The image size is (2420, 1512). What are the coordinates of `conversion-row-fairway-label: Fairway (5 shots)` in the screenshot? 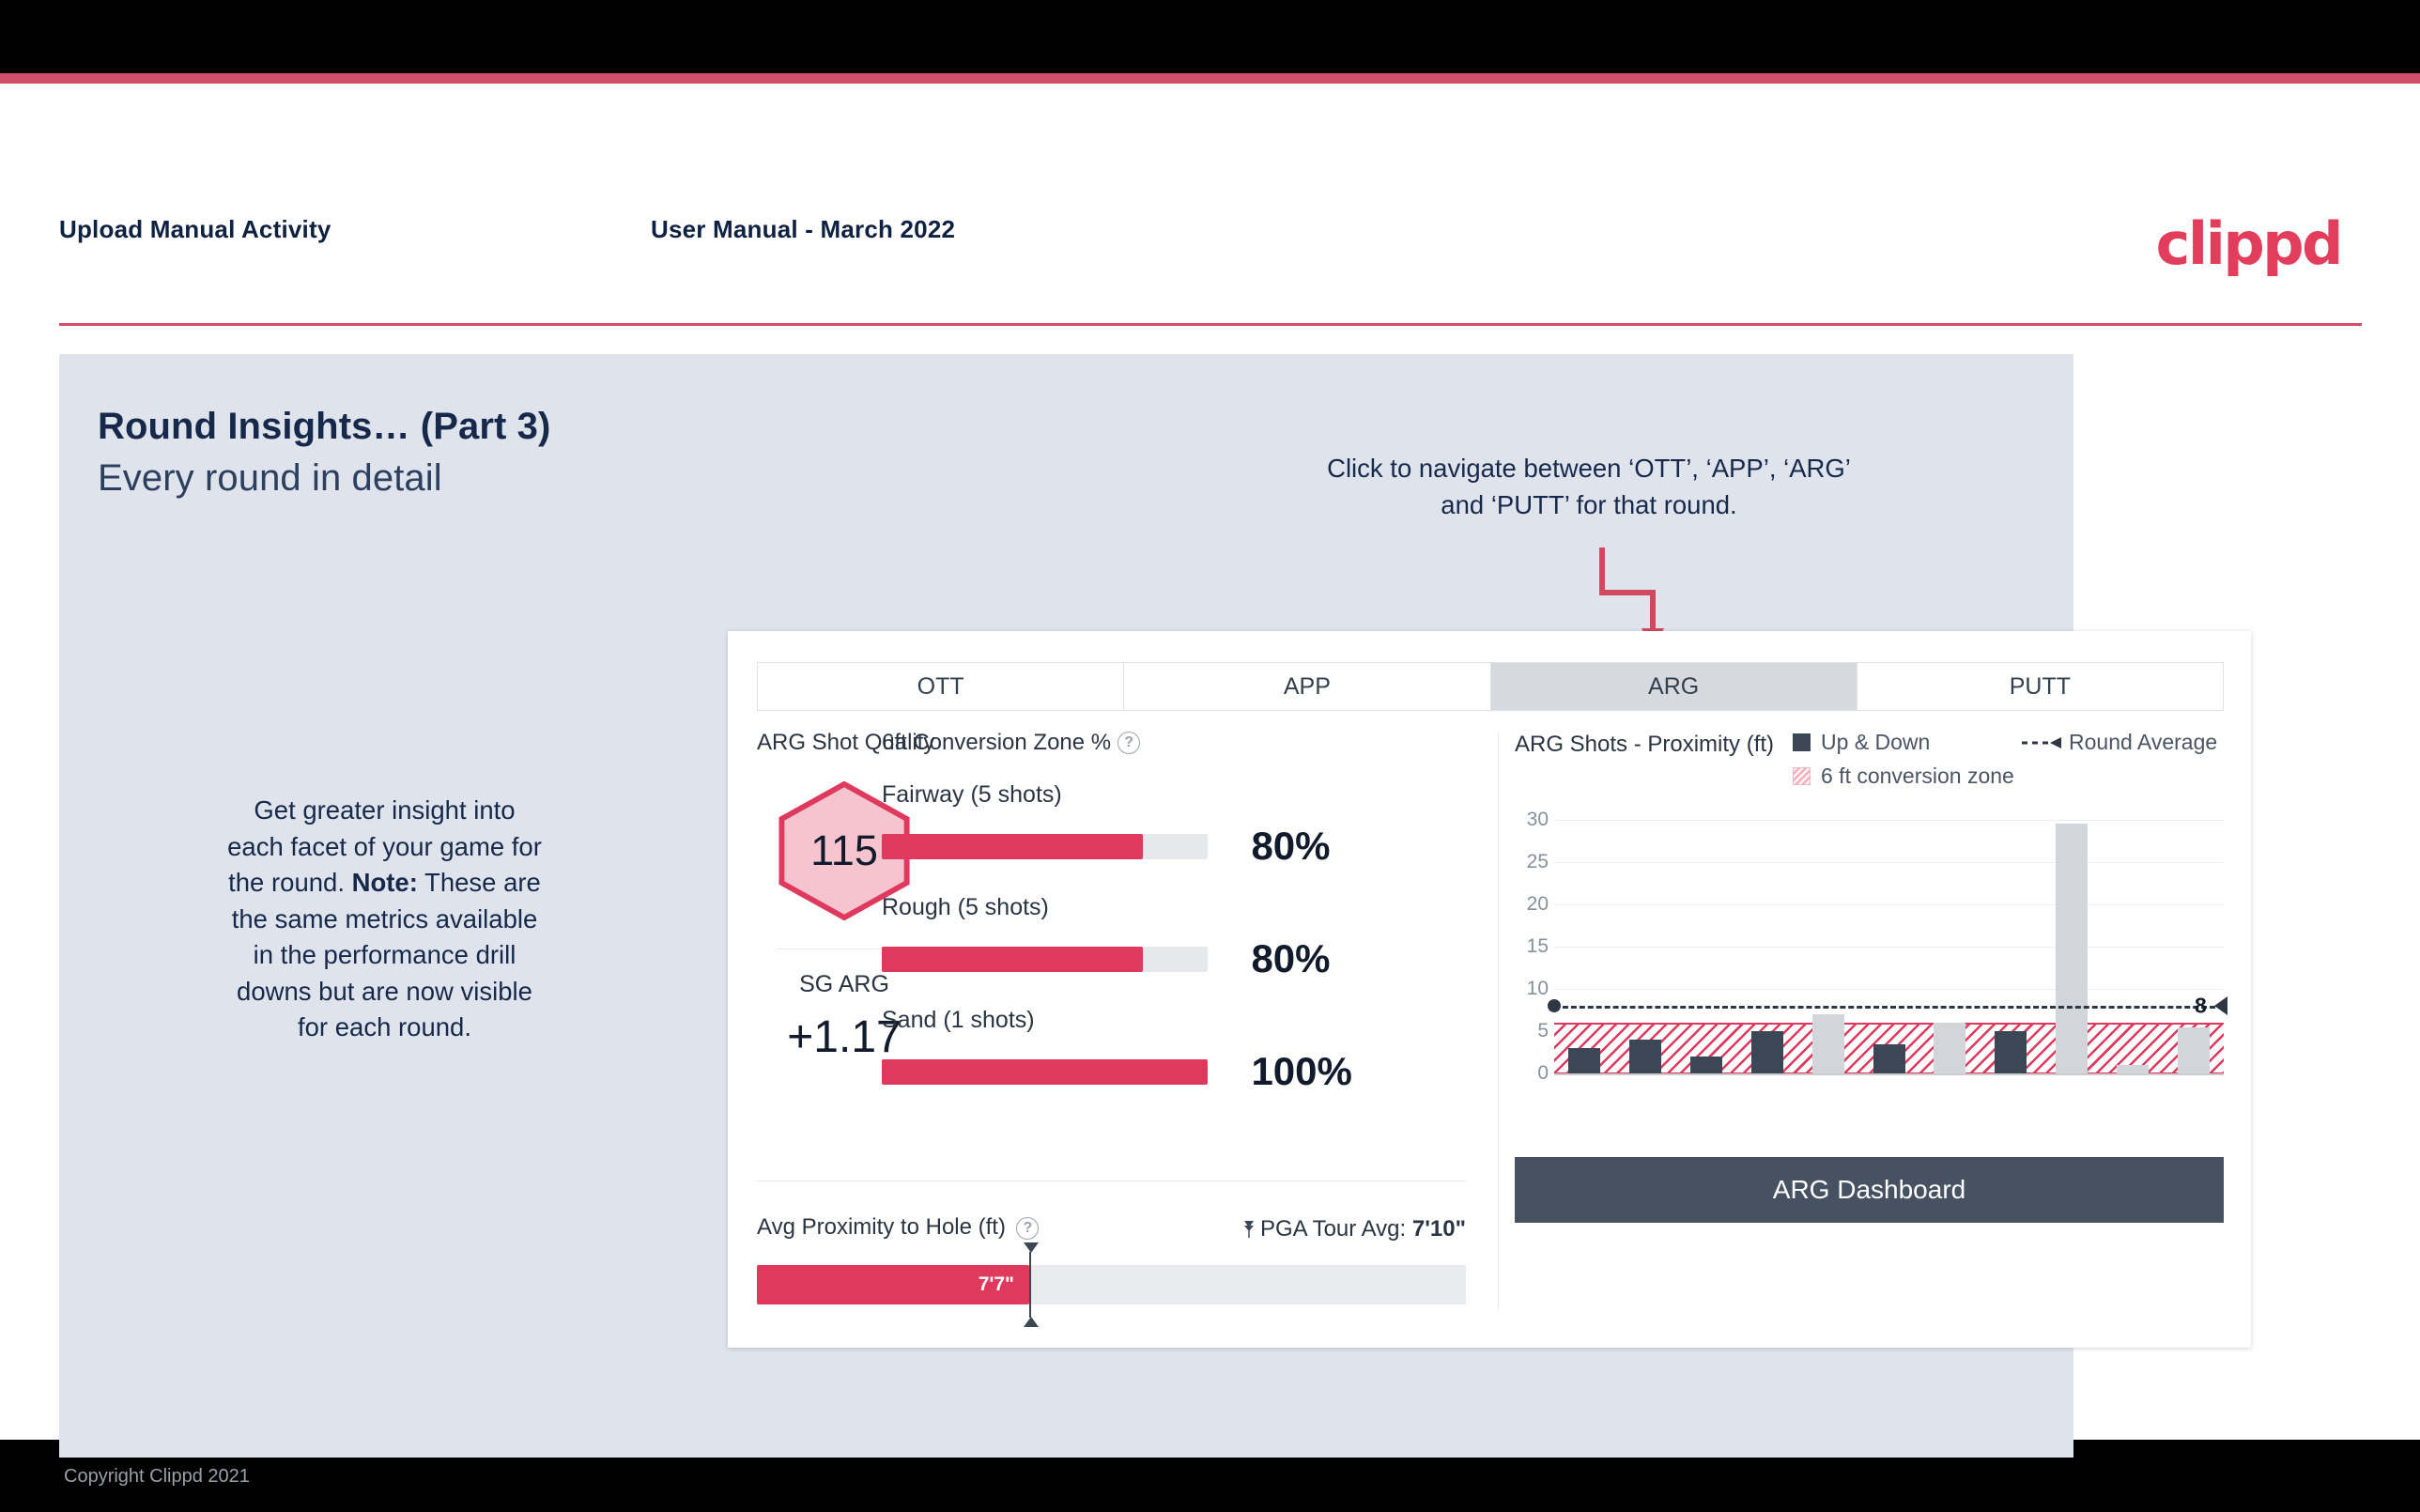 It's located at (972, 795).